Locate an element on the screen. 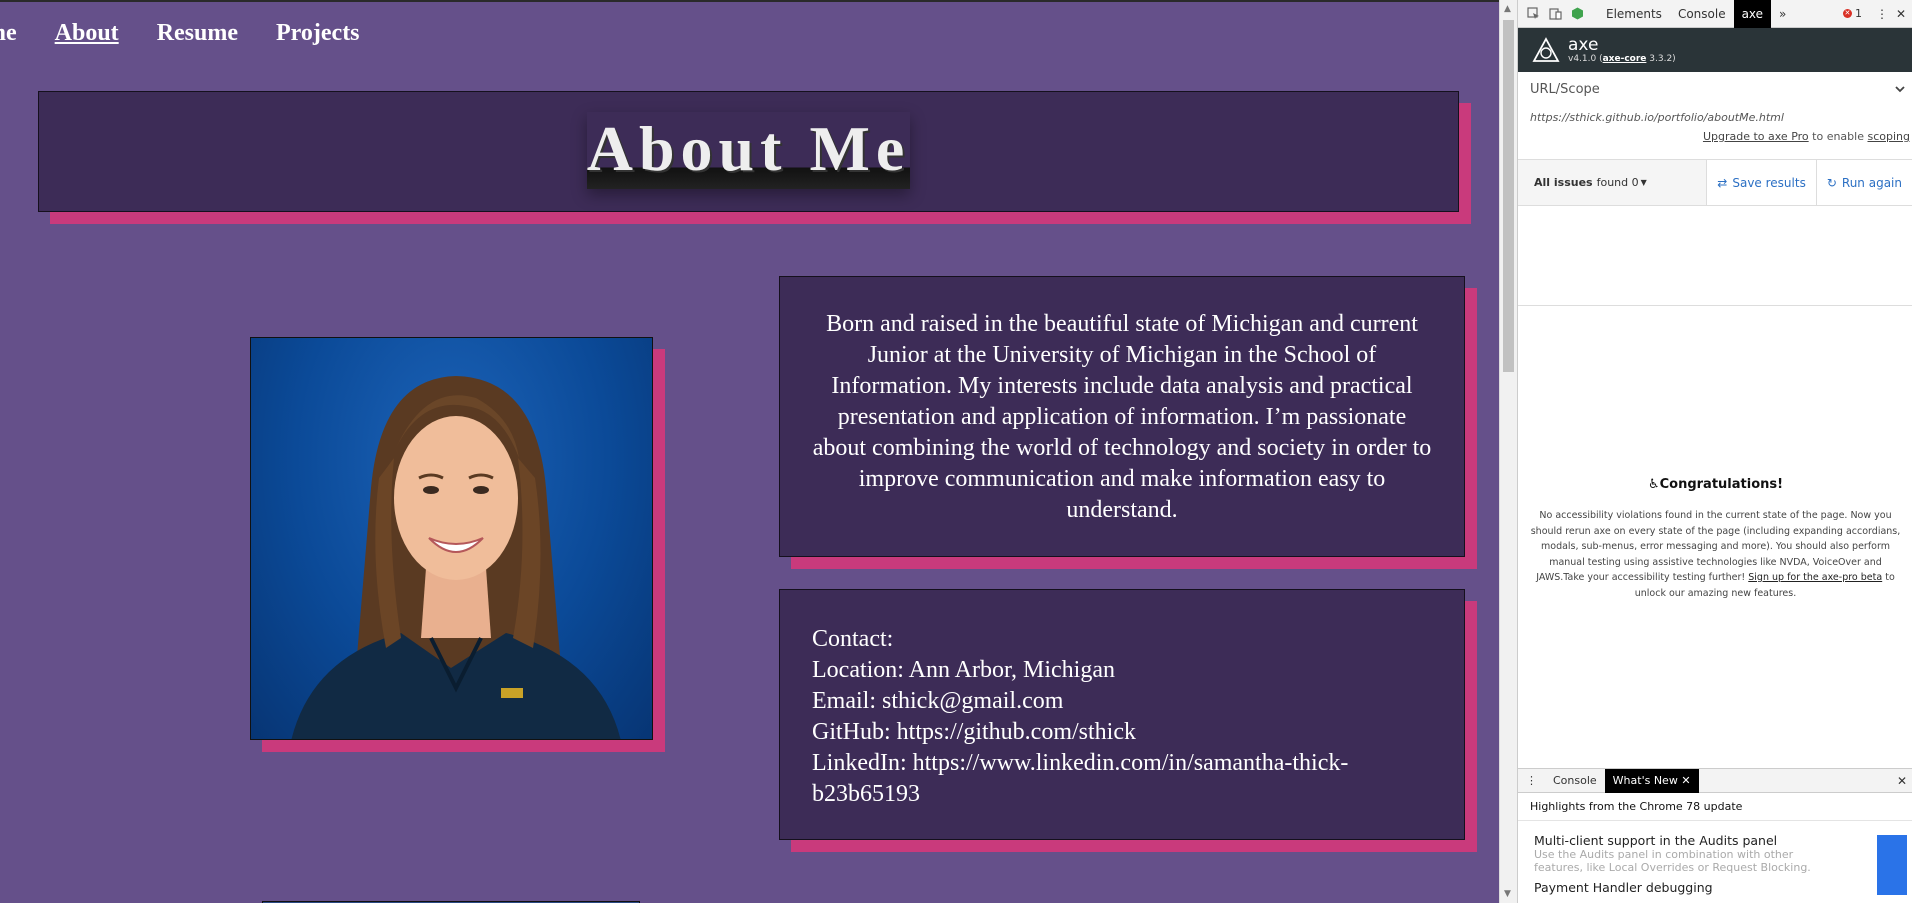 Image resolution: width=1912 pixels, height=903 pixels. feature-title: Payment Handler debugging is located at coordinates (1715, 887).